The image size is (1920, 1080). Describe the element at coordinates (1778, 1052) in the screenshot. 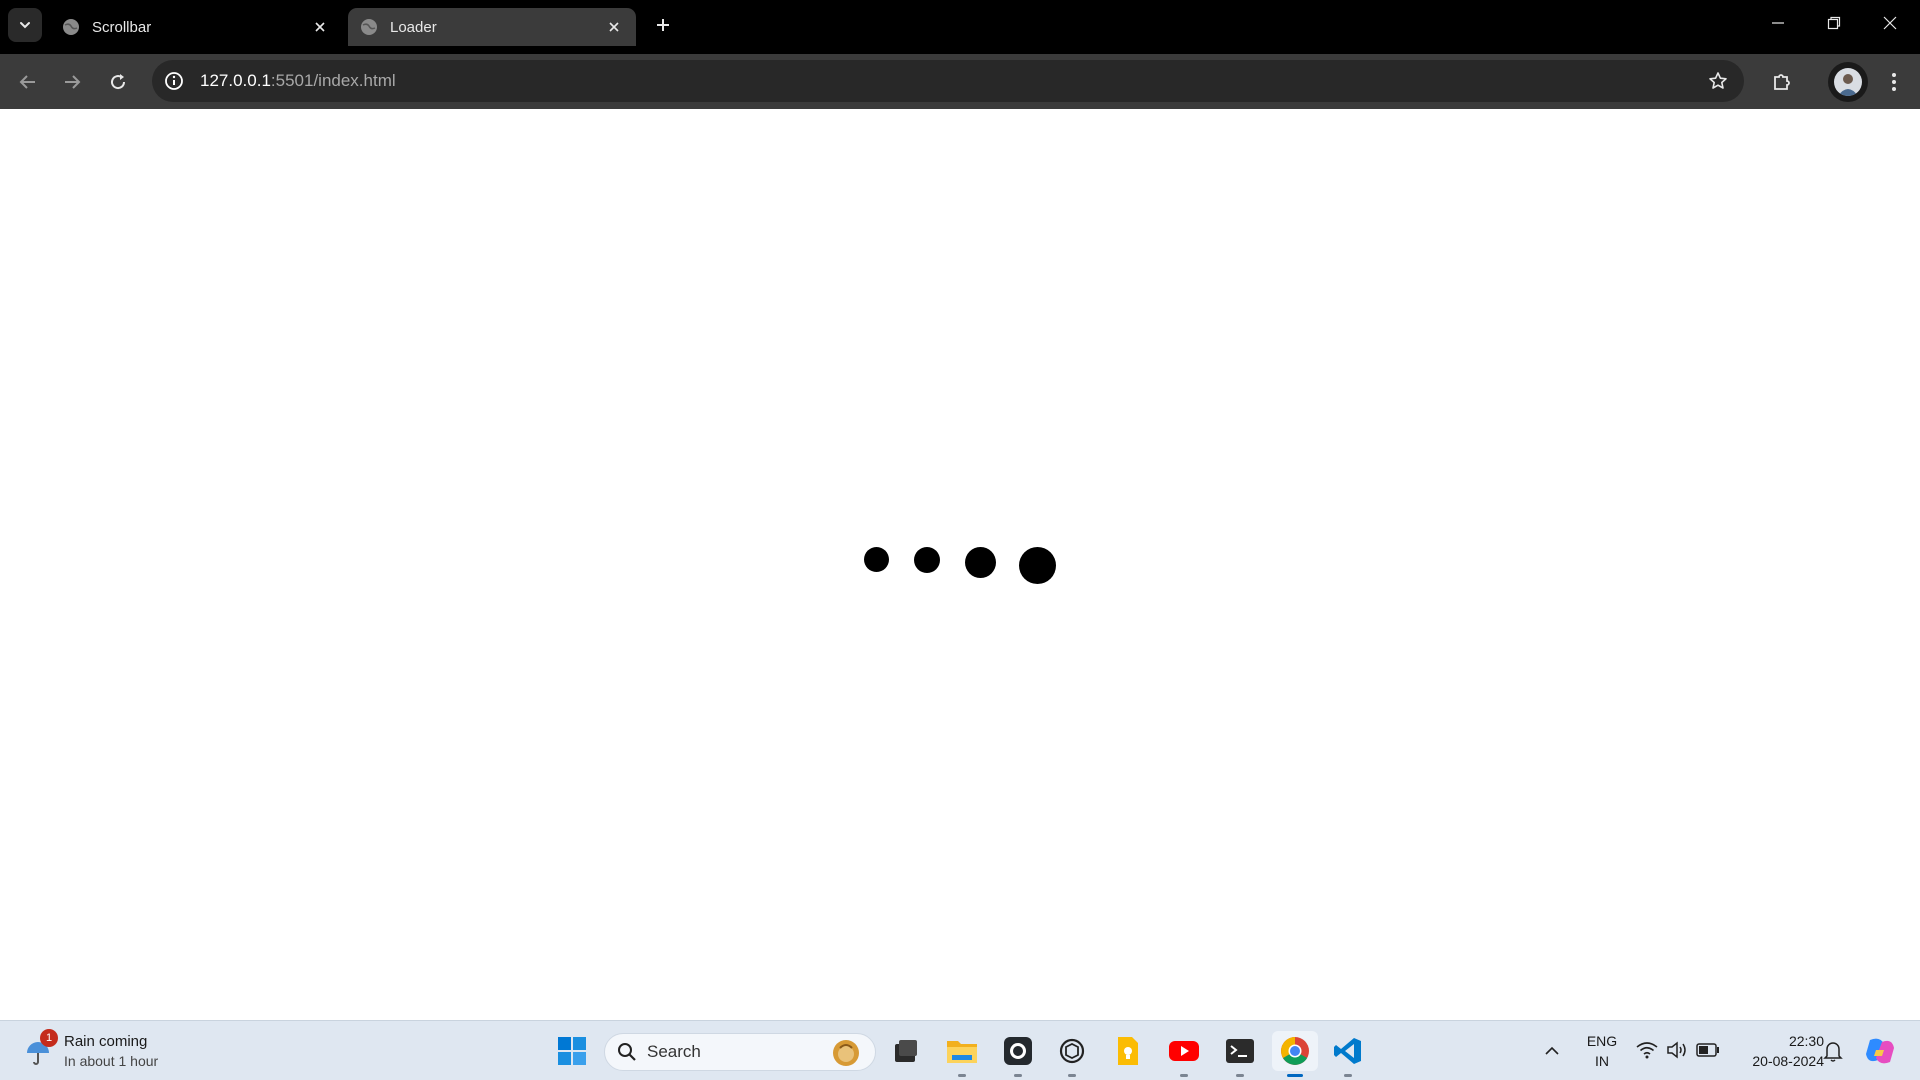

I see `clock: 22:30 20-08-2024` at that location.